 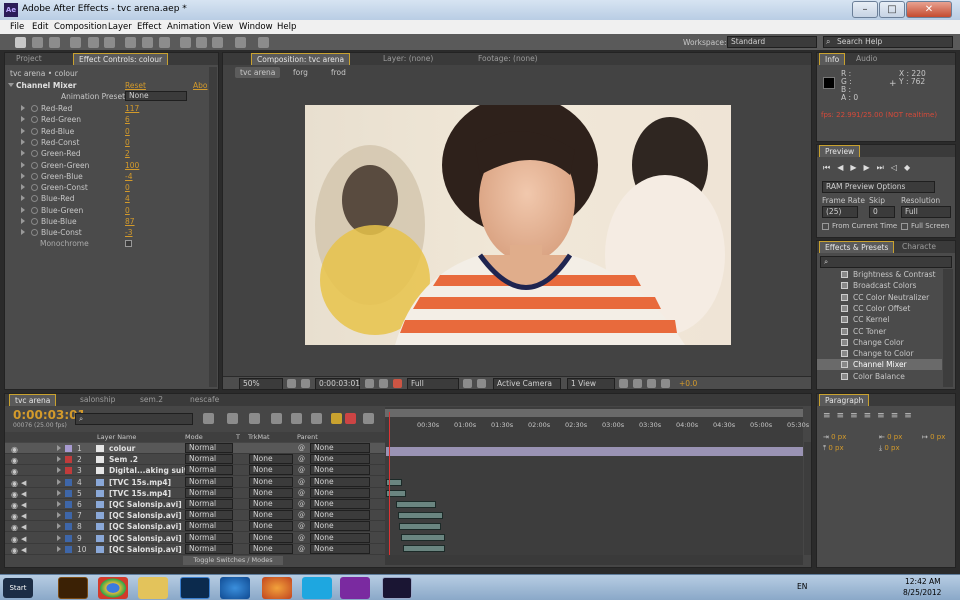 What do you see at coordinates (135, 85) in the screenshot?
I see `reset-link: Reset` at bounding box center [135, 85].